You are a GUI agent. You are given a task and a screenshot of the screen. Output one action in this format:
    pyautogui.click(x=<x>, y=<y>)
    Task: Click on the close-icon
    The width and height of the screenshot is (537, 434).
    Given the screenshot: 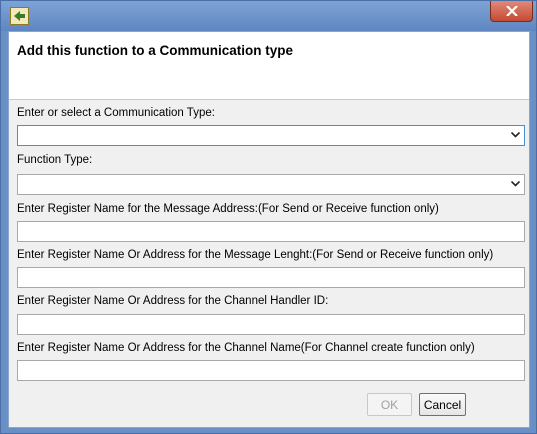 What is the action you would take?
    pyautogui.click(x=512, y=11)
    